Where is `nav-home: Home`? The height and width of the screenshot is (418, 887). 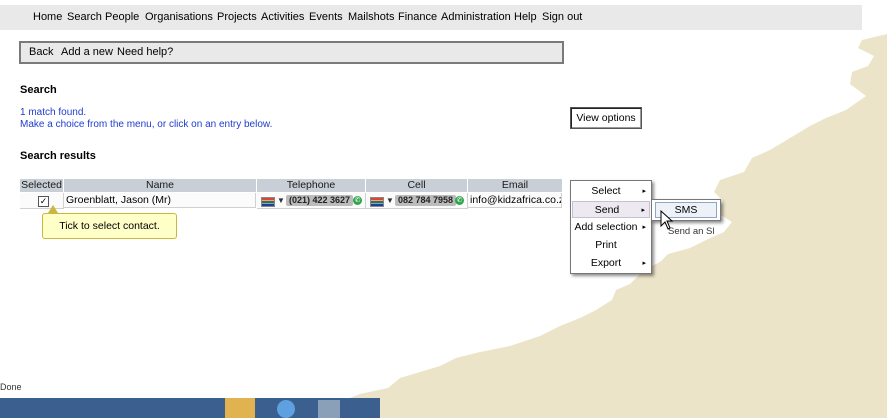 nav-home: Home is located at coordinates (47, 17).